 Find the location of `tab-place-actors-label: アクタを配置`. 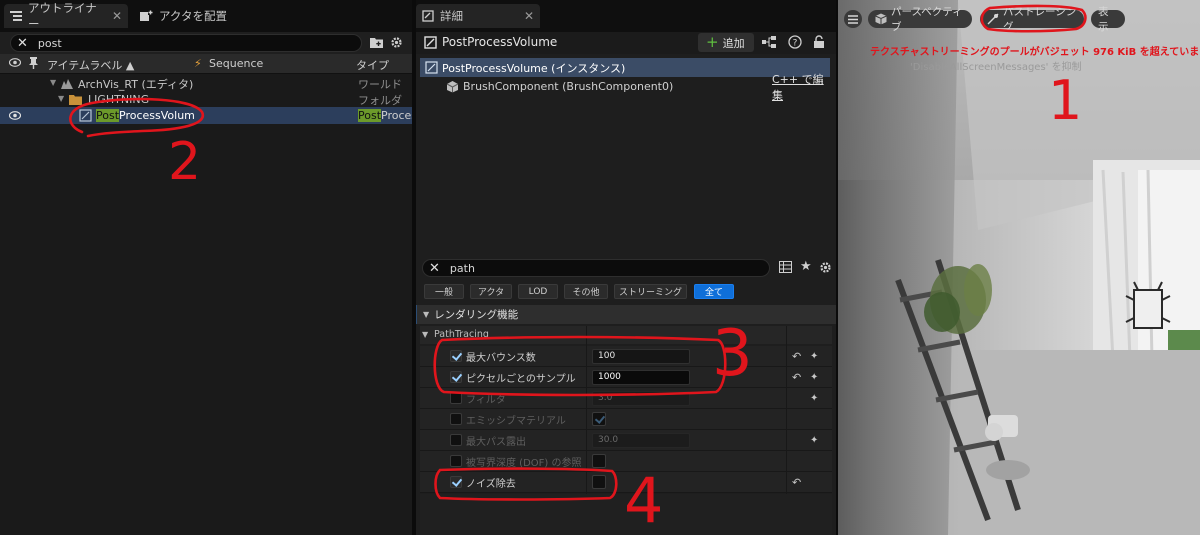

tab-place-actors-label: アクタを配置 is located at coordinates (193, 16).